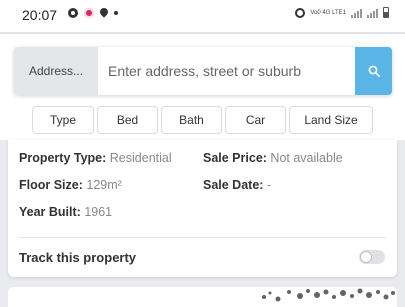 Image resolution: width=405 pixels, height=307 pixels. Describe the element at coordinates (235, 158) in the screenshot. I see `sale-price-label: Sale Price:` at that location.